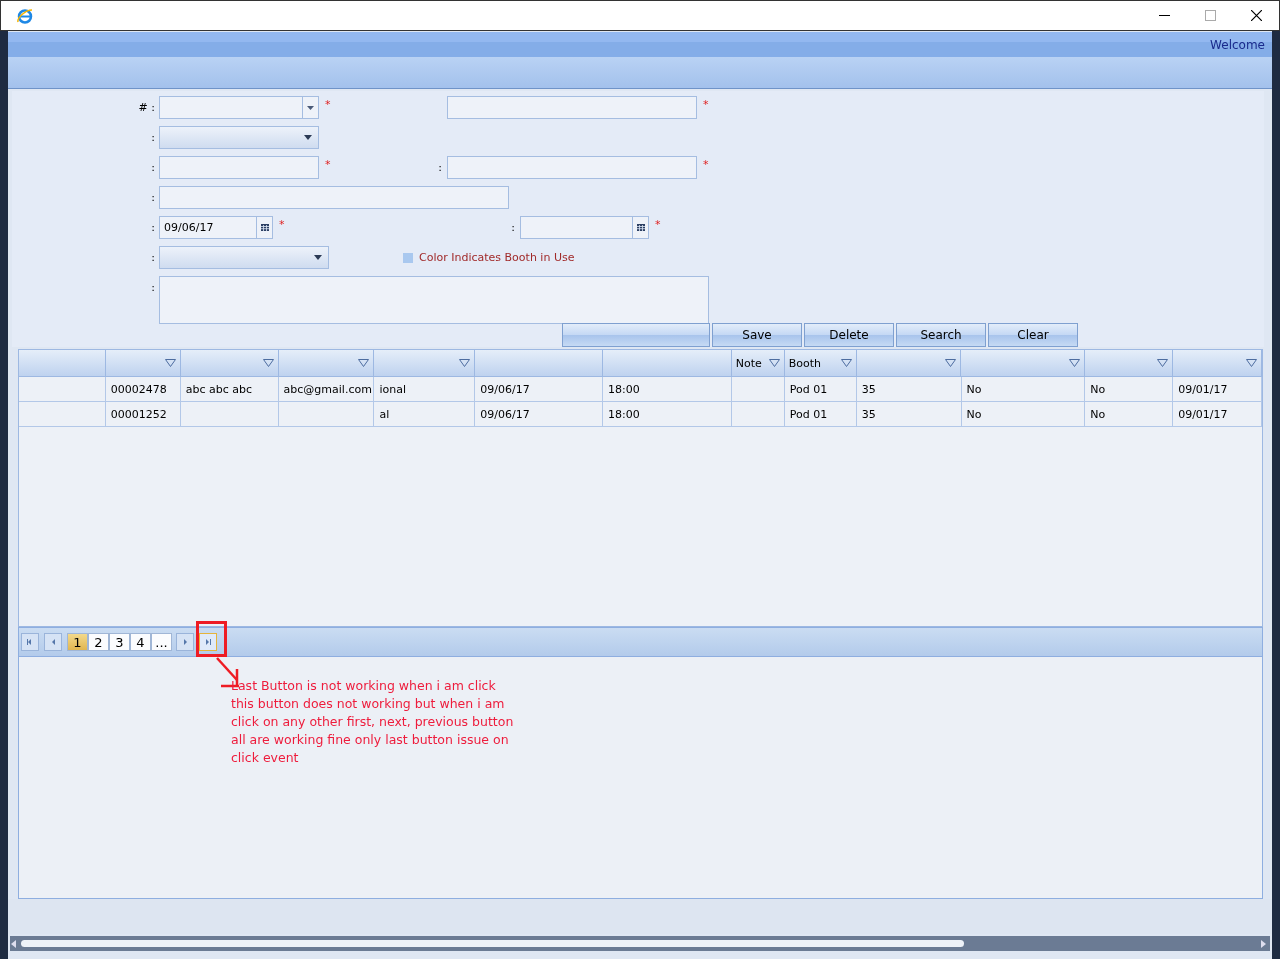 This screenshot has height=959, width=1280. What do you see at coordinates (140, 642) in the screenshot?
I see `page-button: 4` at bounding box center [140, 642].